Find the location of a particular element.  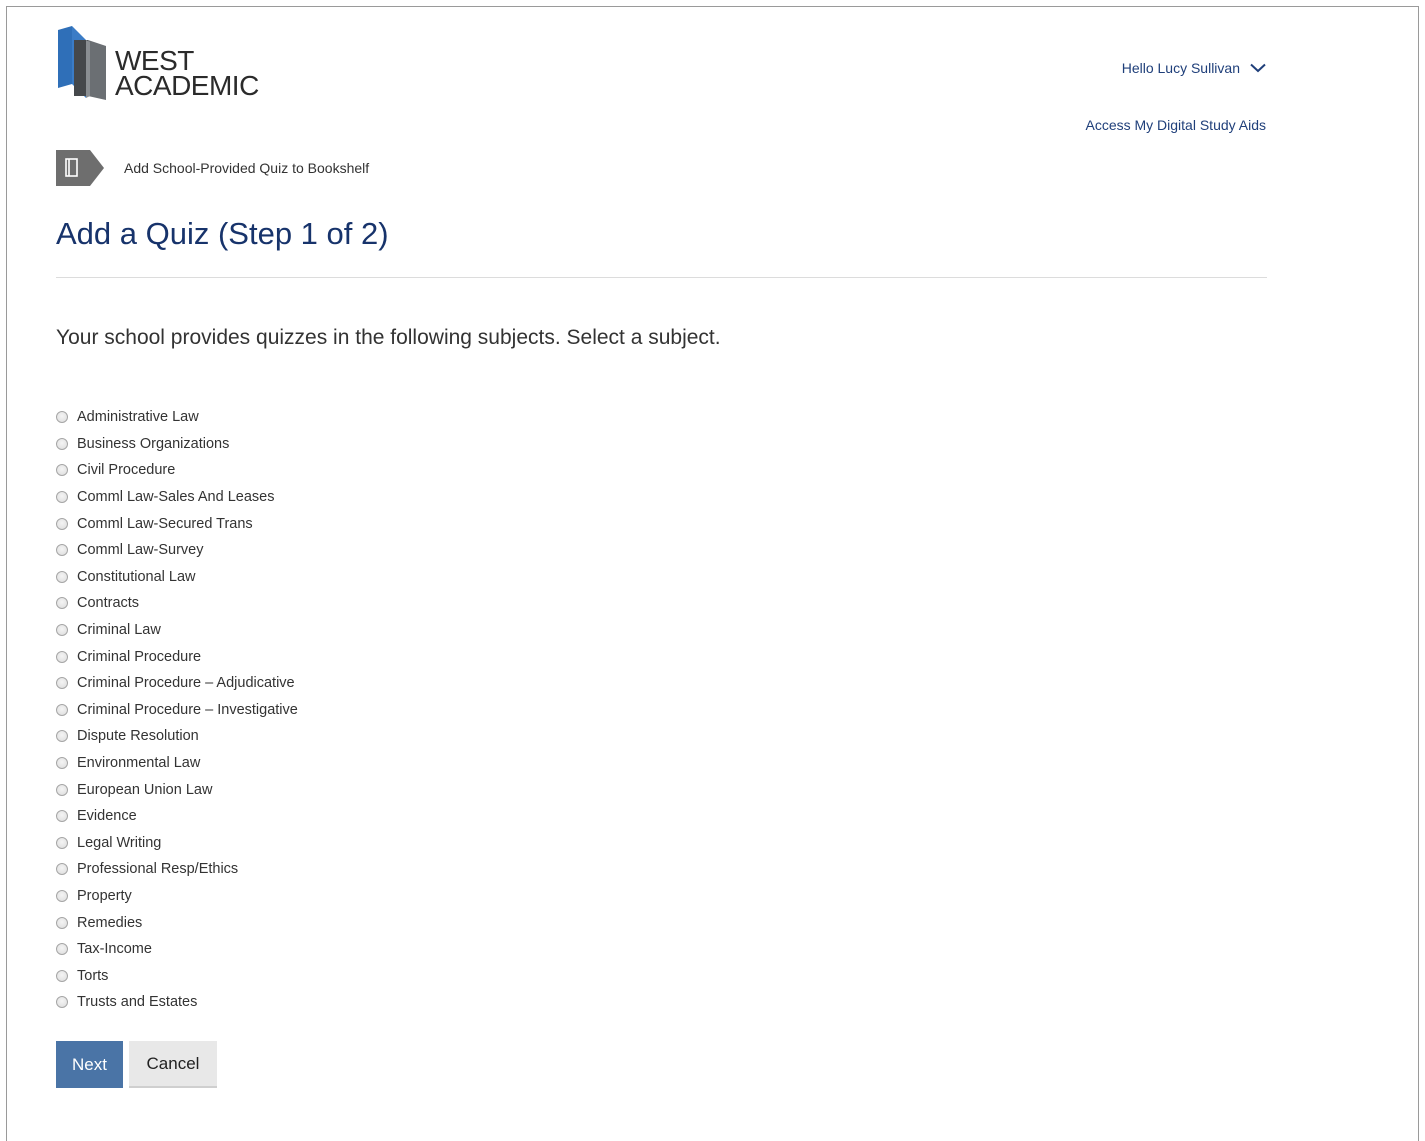

subject-label: Comml Law-Secured Trans is located at coordinates (165, 523).